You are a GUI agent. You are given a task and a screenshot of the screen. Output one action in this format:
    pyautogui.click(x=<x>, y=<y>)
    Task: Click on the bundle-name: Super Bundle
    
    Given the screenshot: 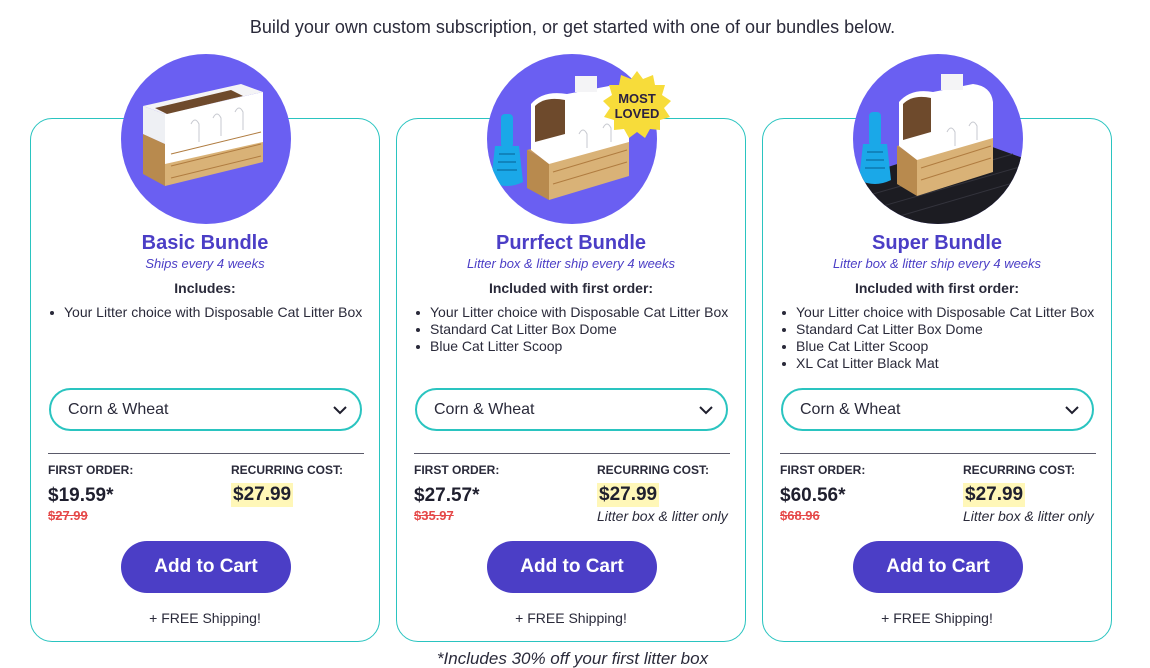 What is the action you would take?
    pyautogui.click(x=936, y=243)
    